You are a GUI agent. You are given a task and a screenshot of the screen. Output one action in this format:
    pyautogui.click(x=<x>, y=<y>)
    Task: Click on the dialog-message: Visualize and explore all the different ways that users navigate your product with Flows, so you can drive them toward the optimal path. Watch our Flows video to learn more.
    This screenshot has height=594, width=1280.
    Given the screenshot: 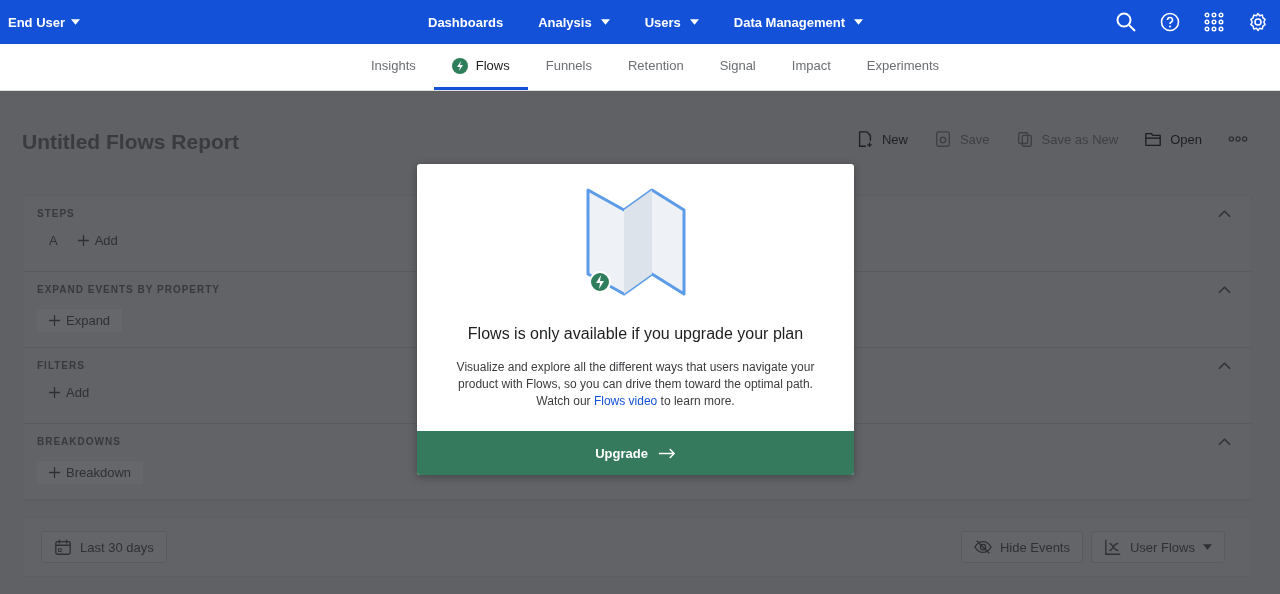 What is the action you would take?
    pyautogui.click(x=635, y=384)
    